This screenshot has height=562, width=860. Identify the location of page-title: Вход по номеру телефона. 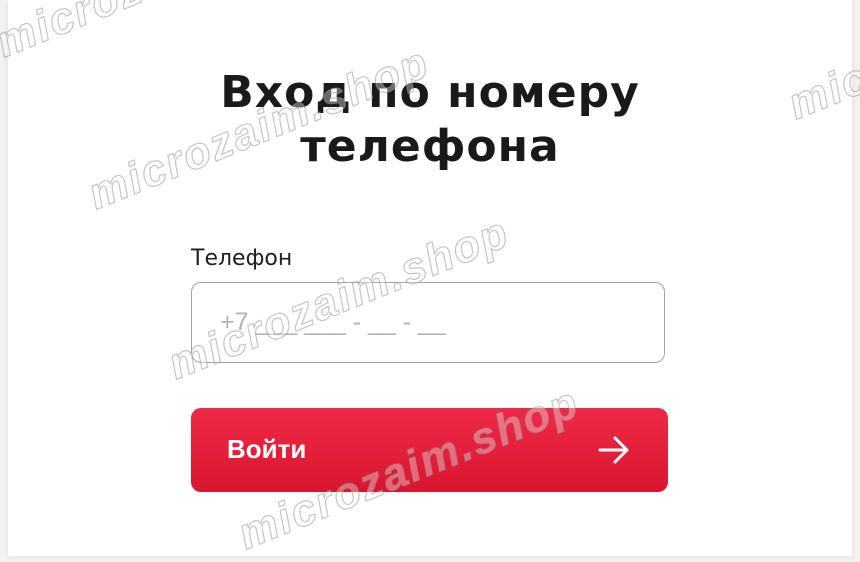
(430, 119).